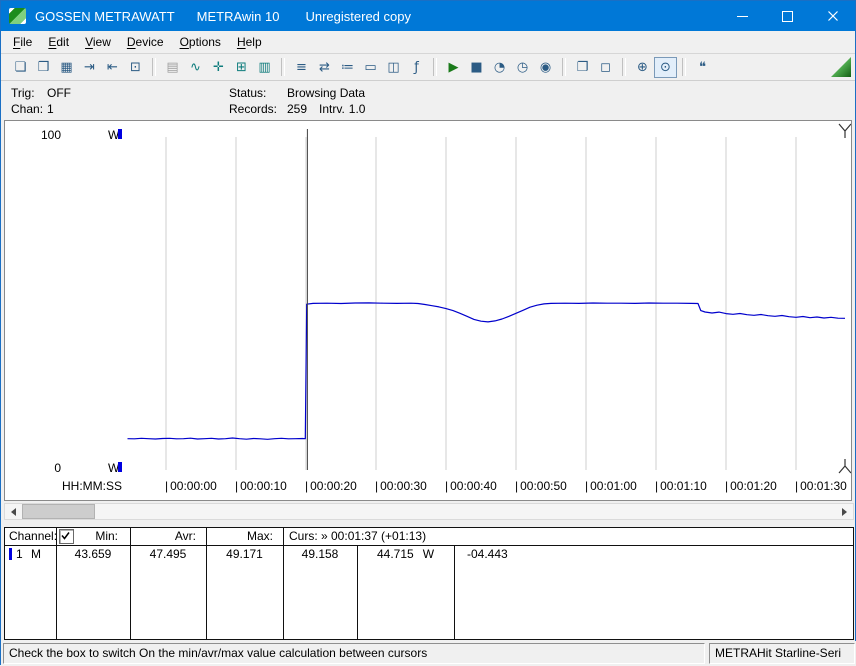 Image resolution: width=856 pixels, height=666 pixels. I want to click on x-axis-format-label: HH:MM:SS, so click(92, 486).